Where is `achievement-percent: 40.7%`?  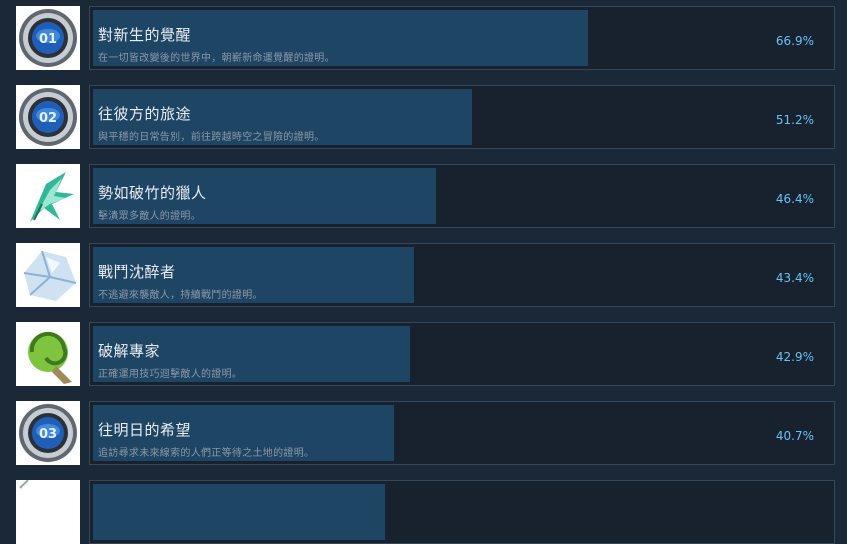 achievement-percent: 40.7% is located at coordinates (794, 436).